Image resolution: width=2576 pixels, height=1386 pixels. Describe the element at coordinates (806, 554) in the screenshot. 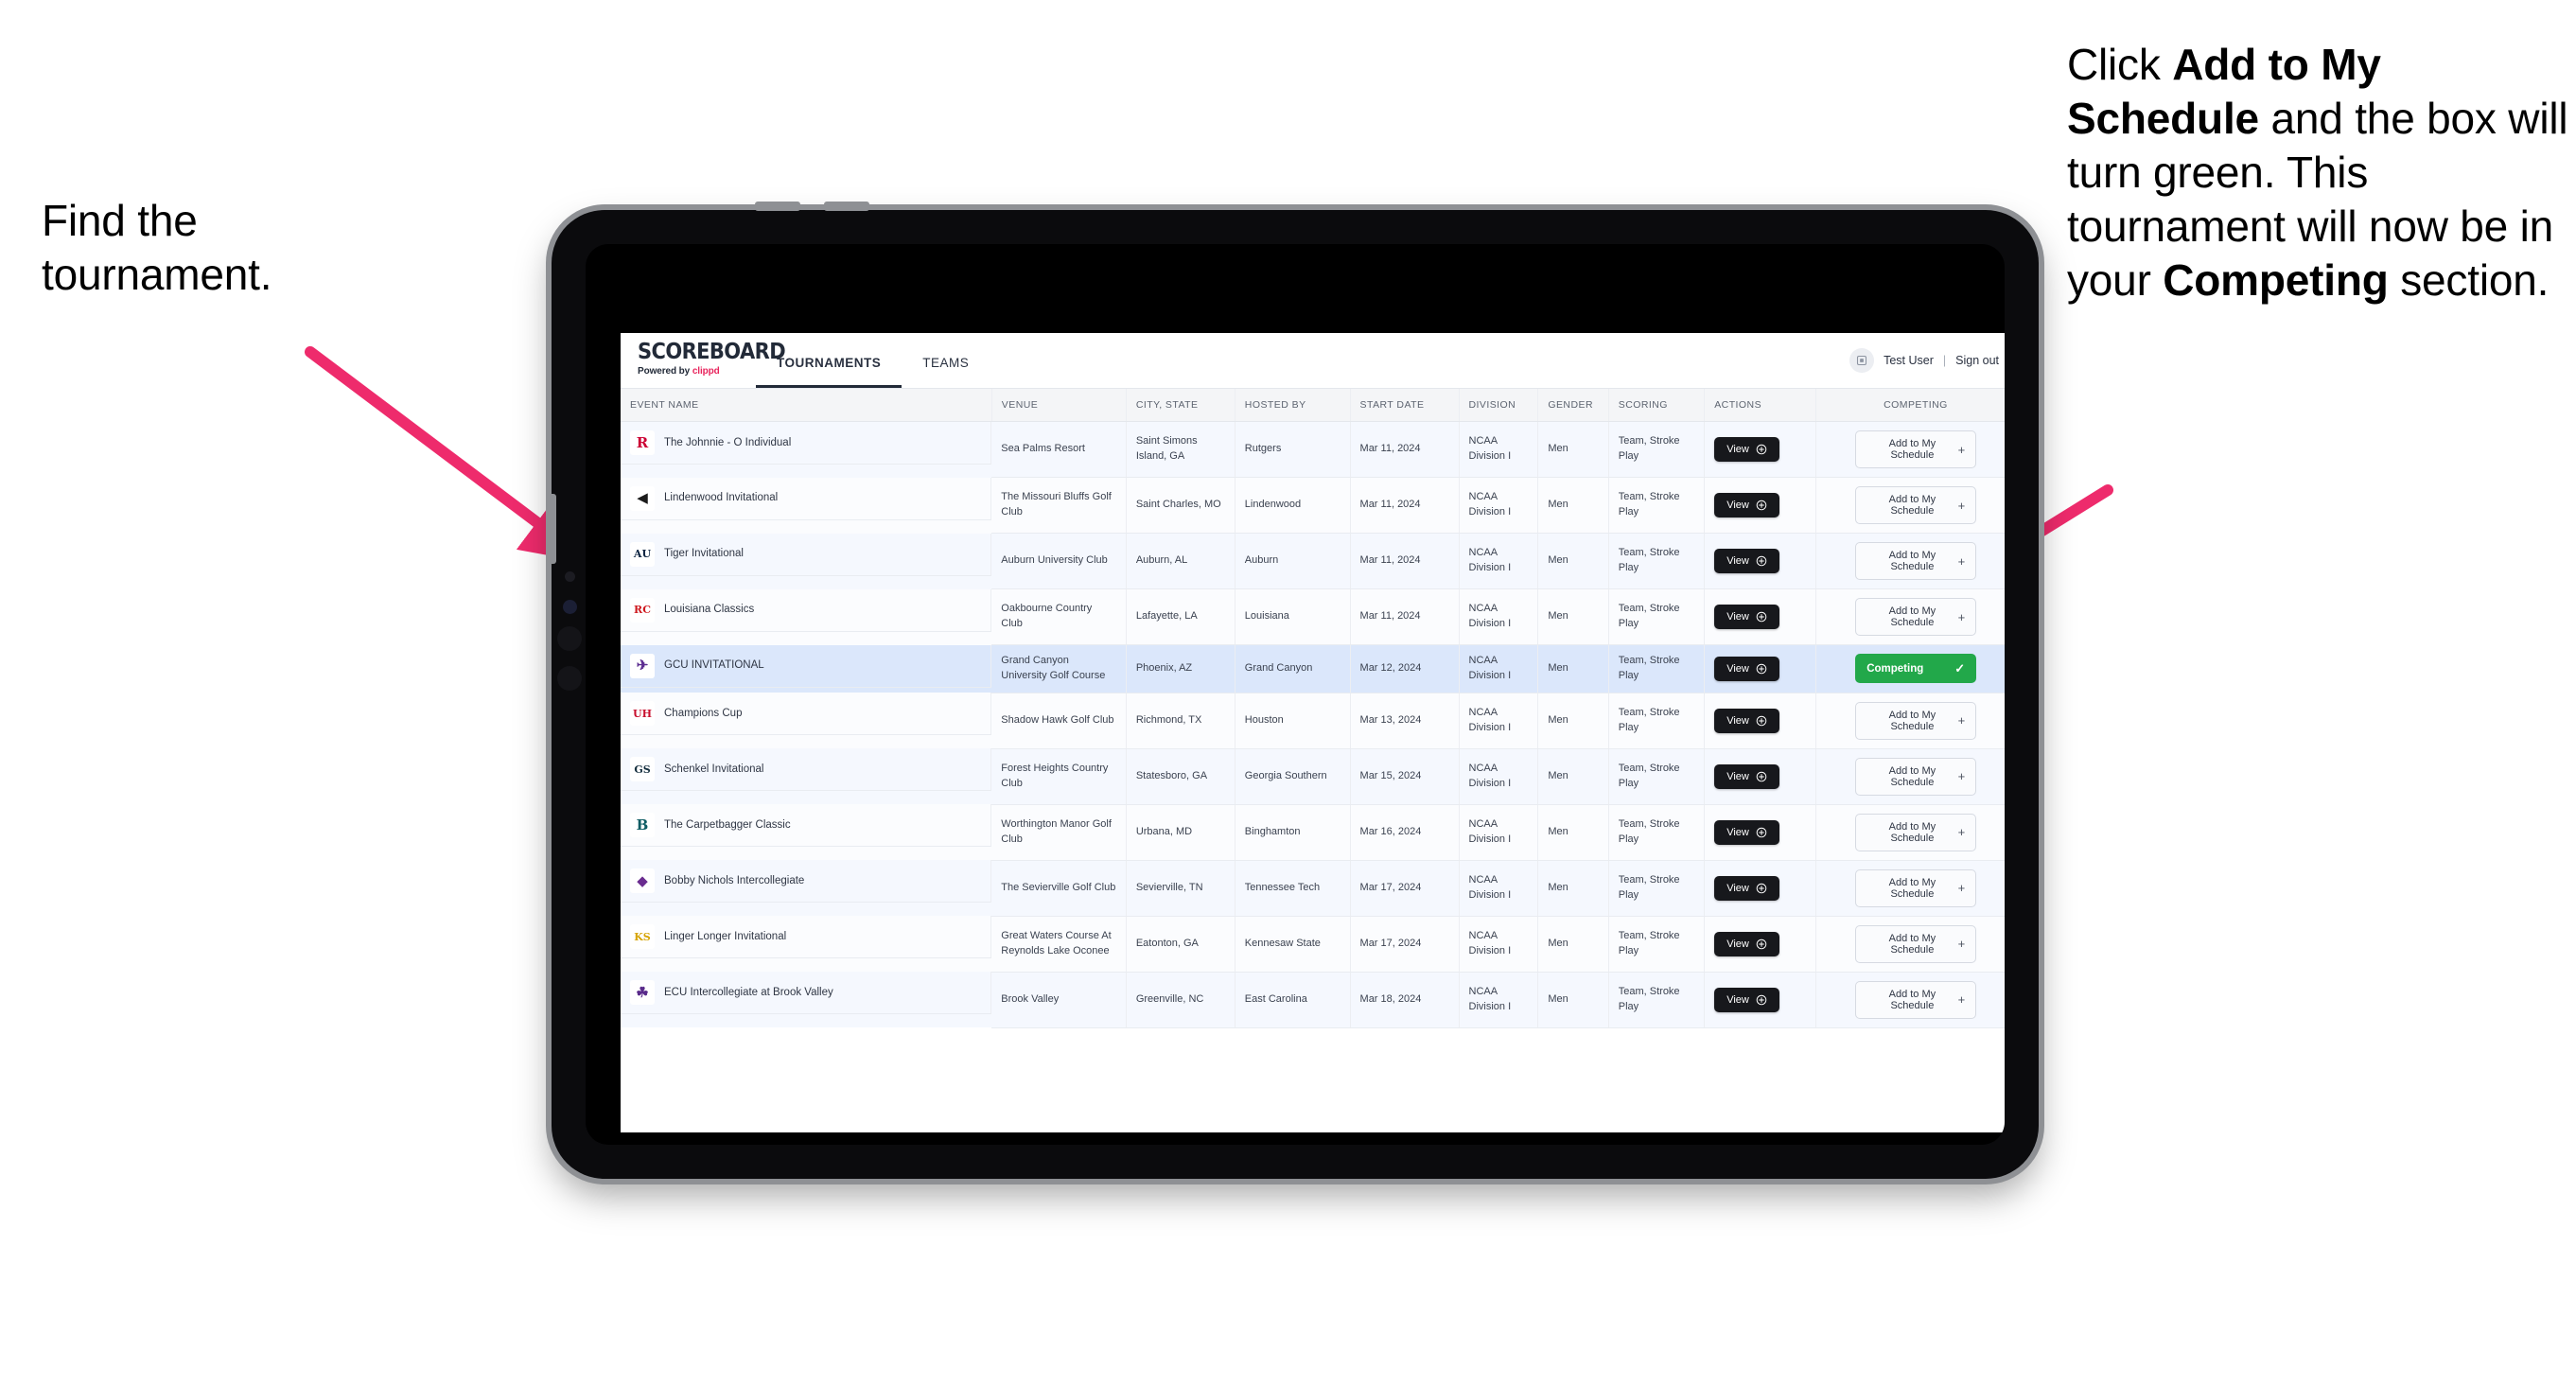

I see `cell-event-name: AU Tiger Invitational` at that location.